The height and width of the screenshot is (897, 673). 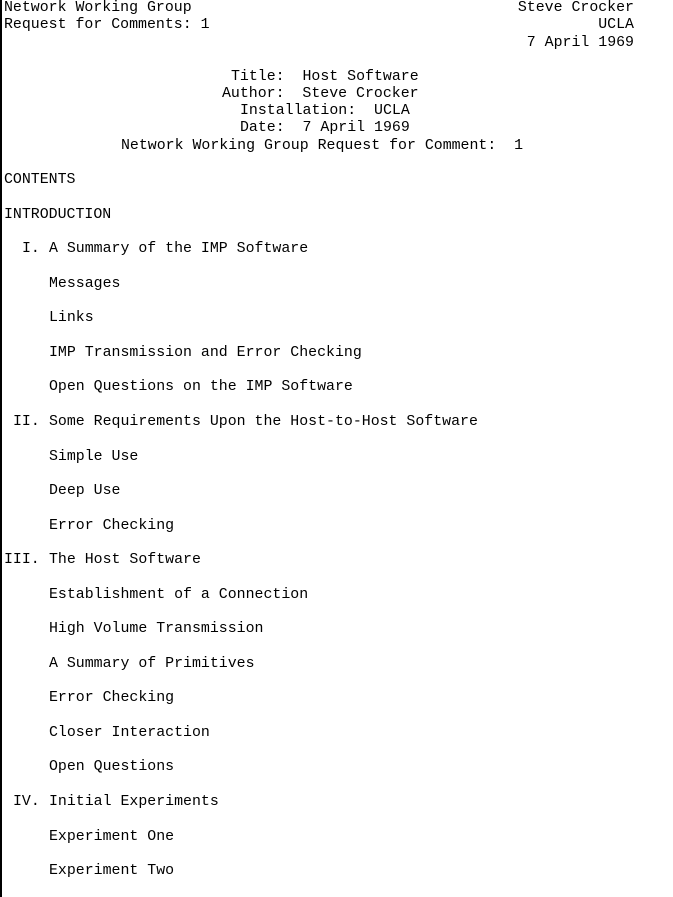 I want to click on toc-item: Open Questions, so click(x=112, y=767).